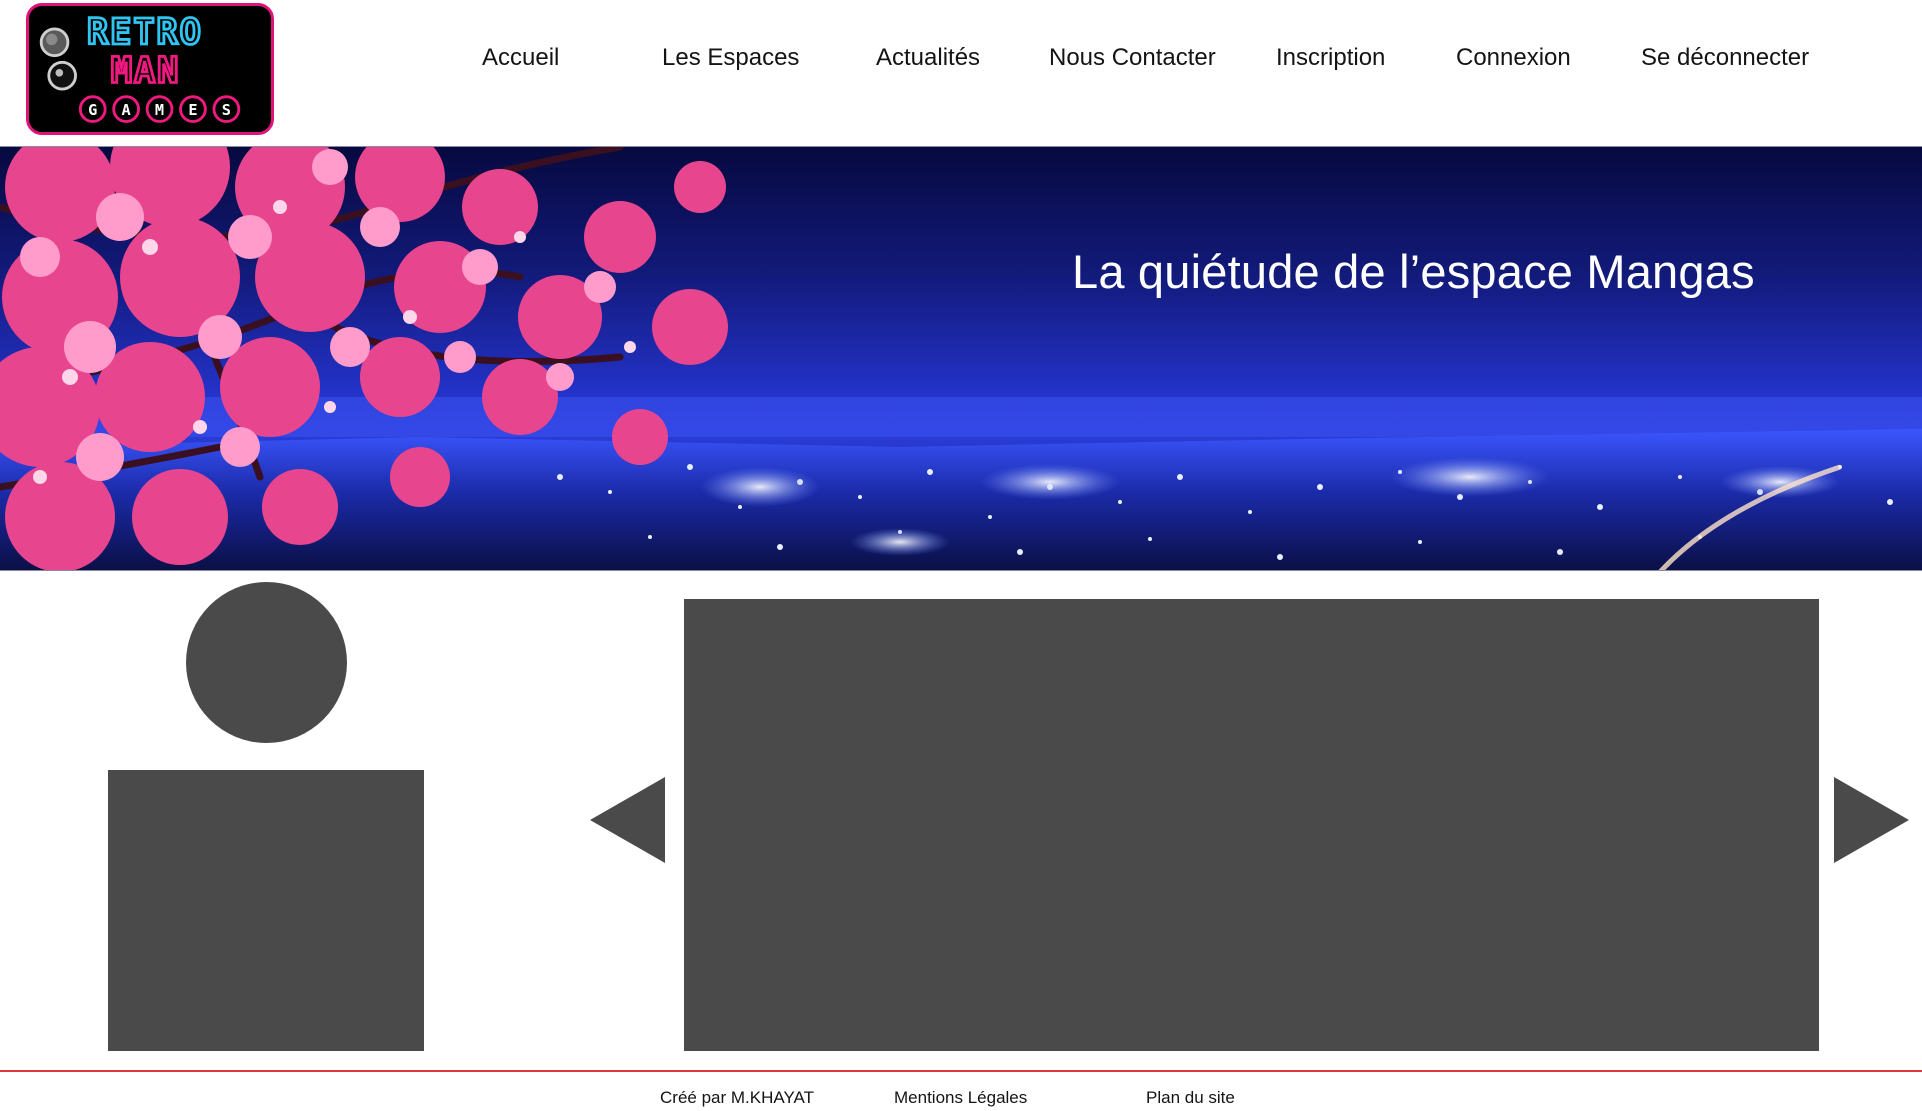 This screenshot has width=1922, height=1111. What do you see at coordinates (266, 910) in the screenshot?
I see `user-profile-placeholder` at bounding box center [266, 910].